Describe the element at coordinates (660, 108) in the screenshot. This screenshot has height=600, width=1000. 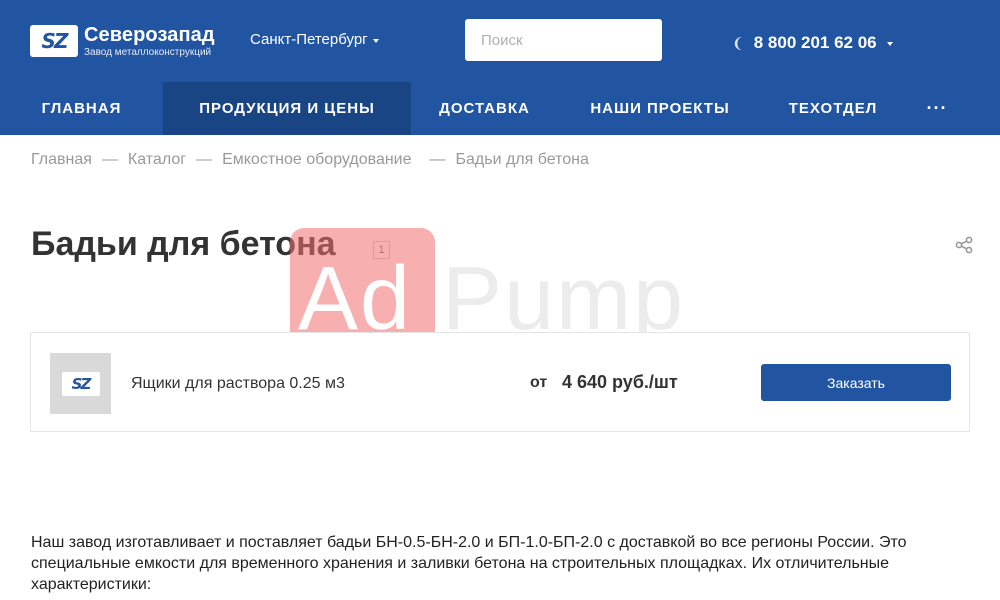
I see `nav-item-projects: Наши проекты` at that location.